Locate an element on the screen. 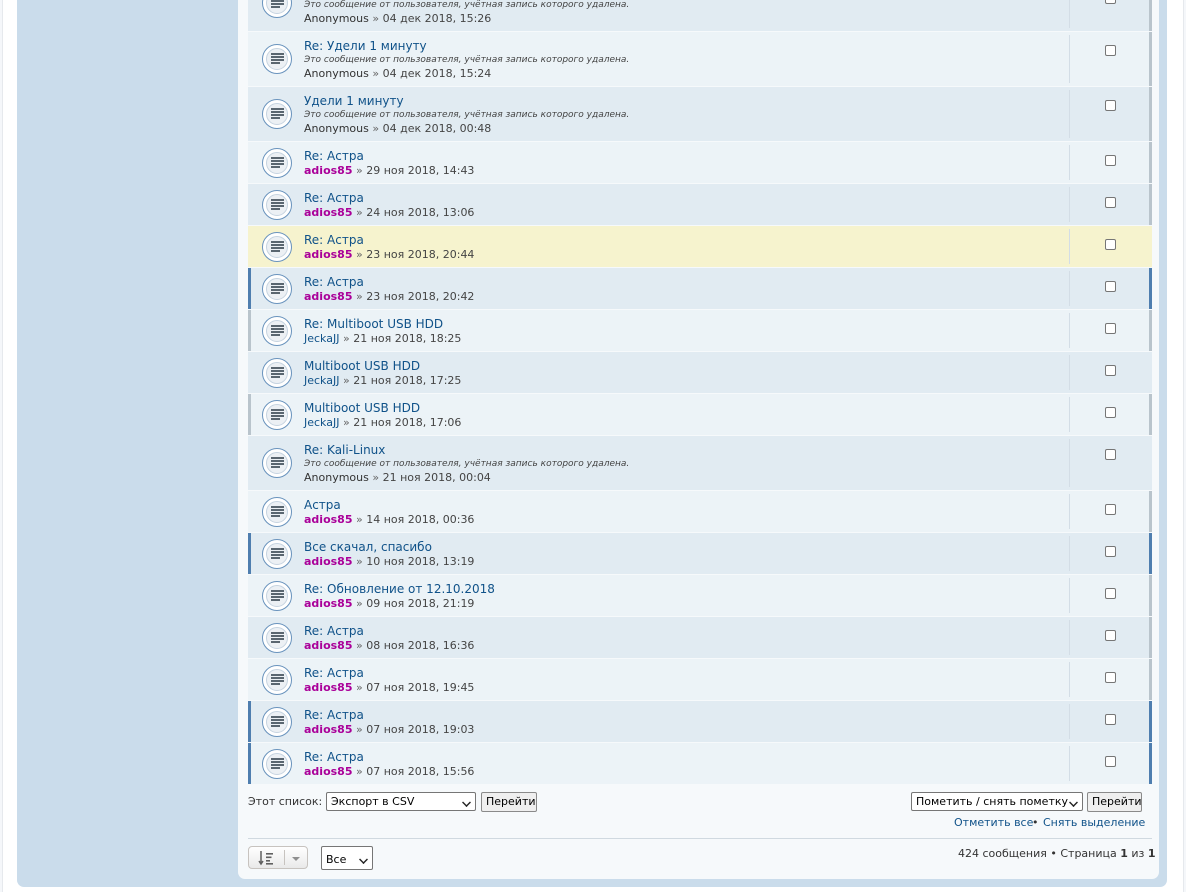 The width and height of the screenshot is (1186, 892). post-meta: Anonymous » 04 дек 2018, 00:48 is located at coordinates (398, 128).